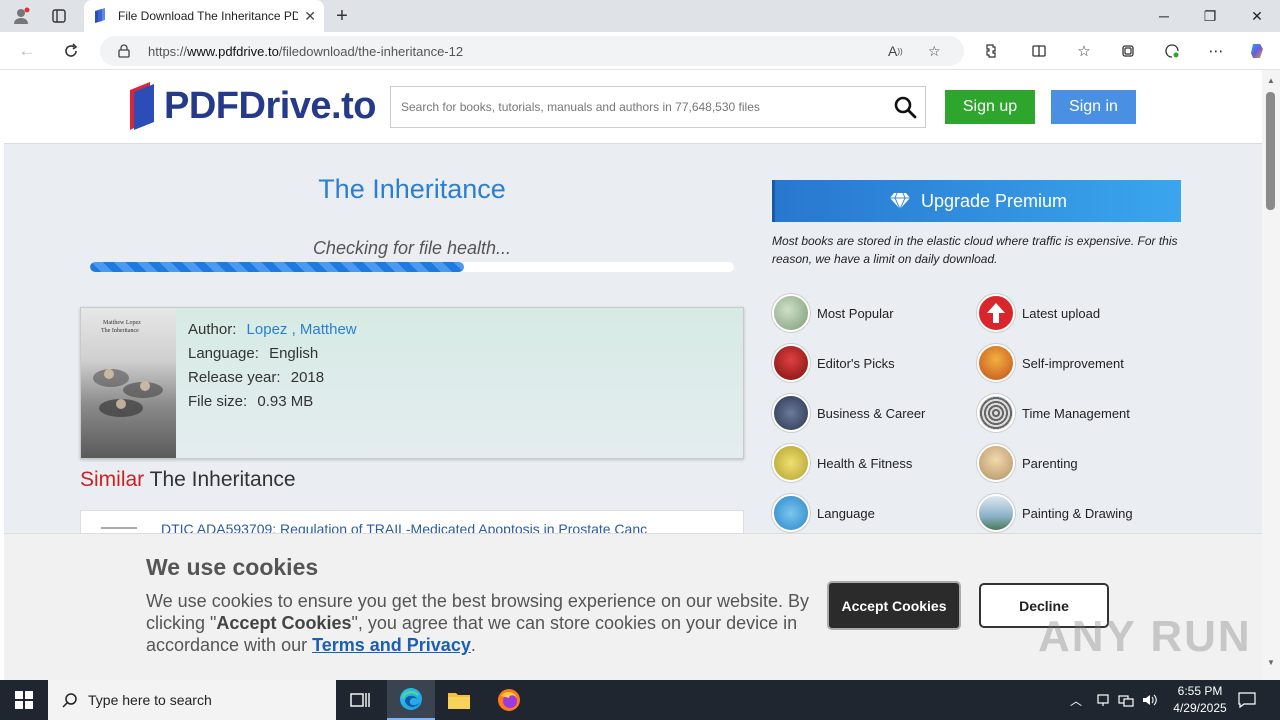  Describe the element at coordinates (899, 201) in the screenshot. I see `diamond-icon` at that location.